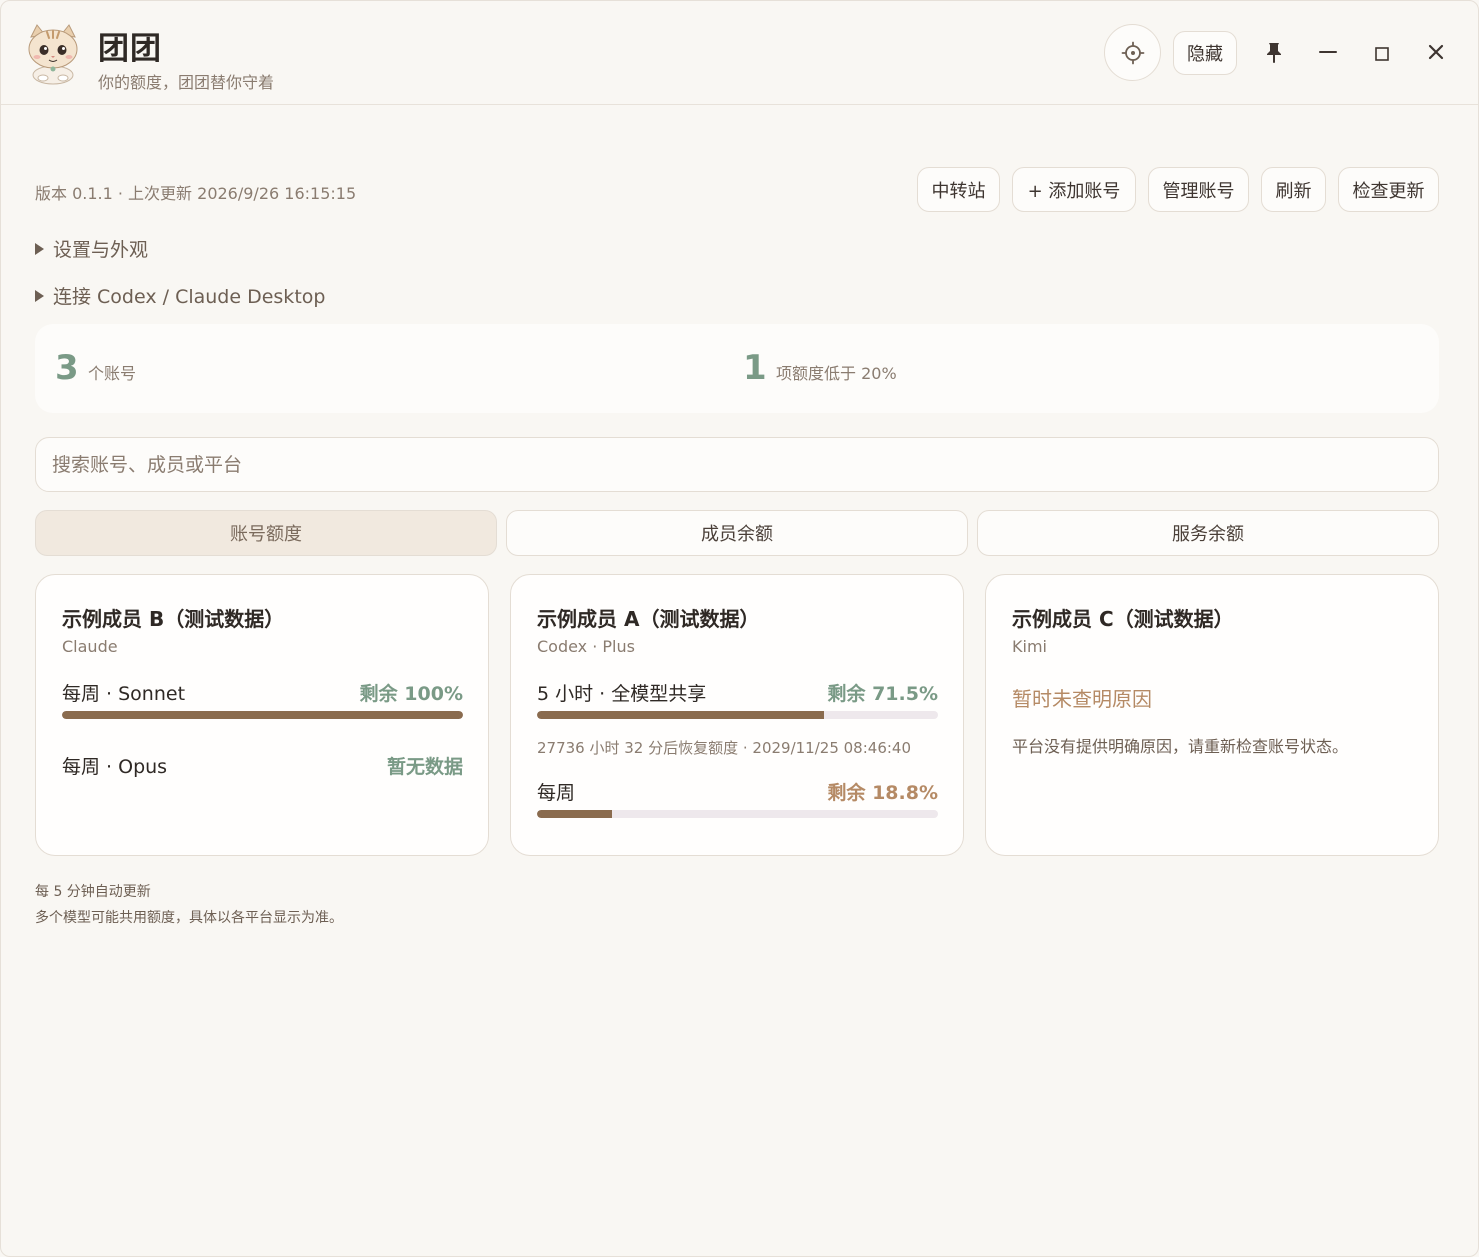  I want to click on connect-section-toggle: 连接 Codex / Claude Desktop, so click(180, 295).